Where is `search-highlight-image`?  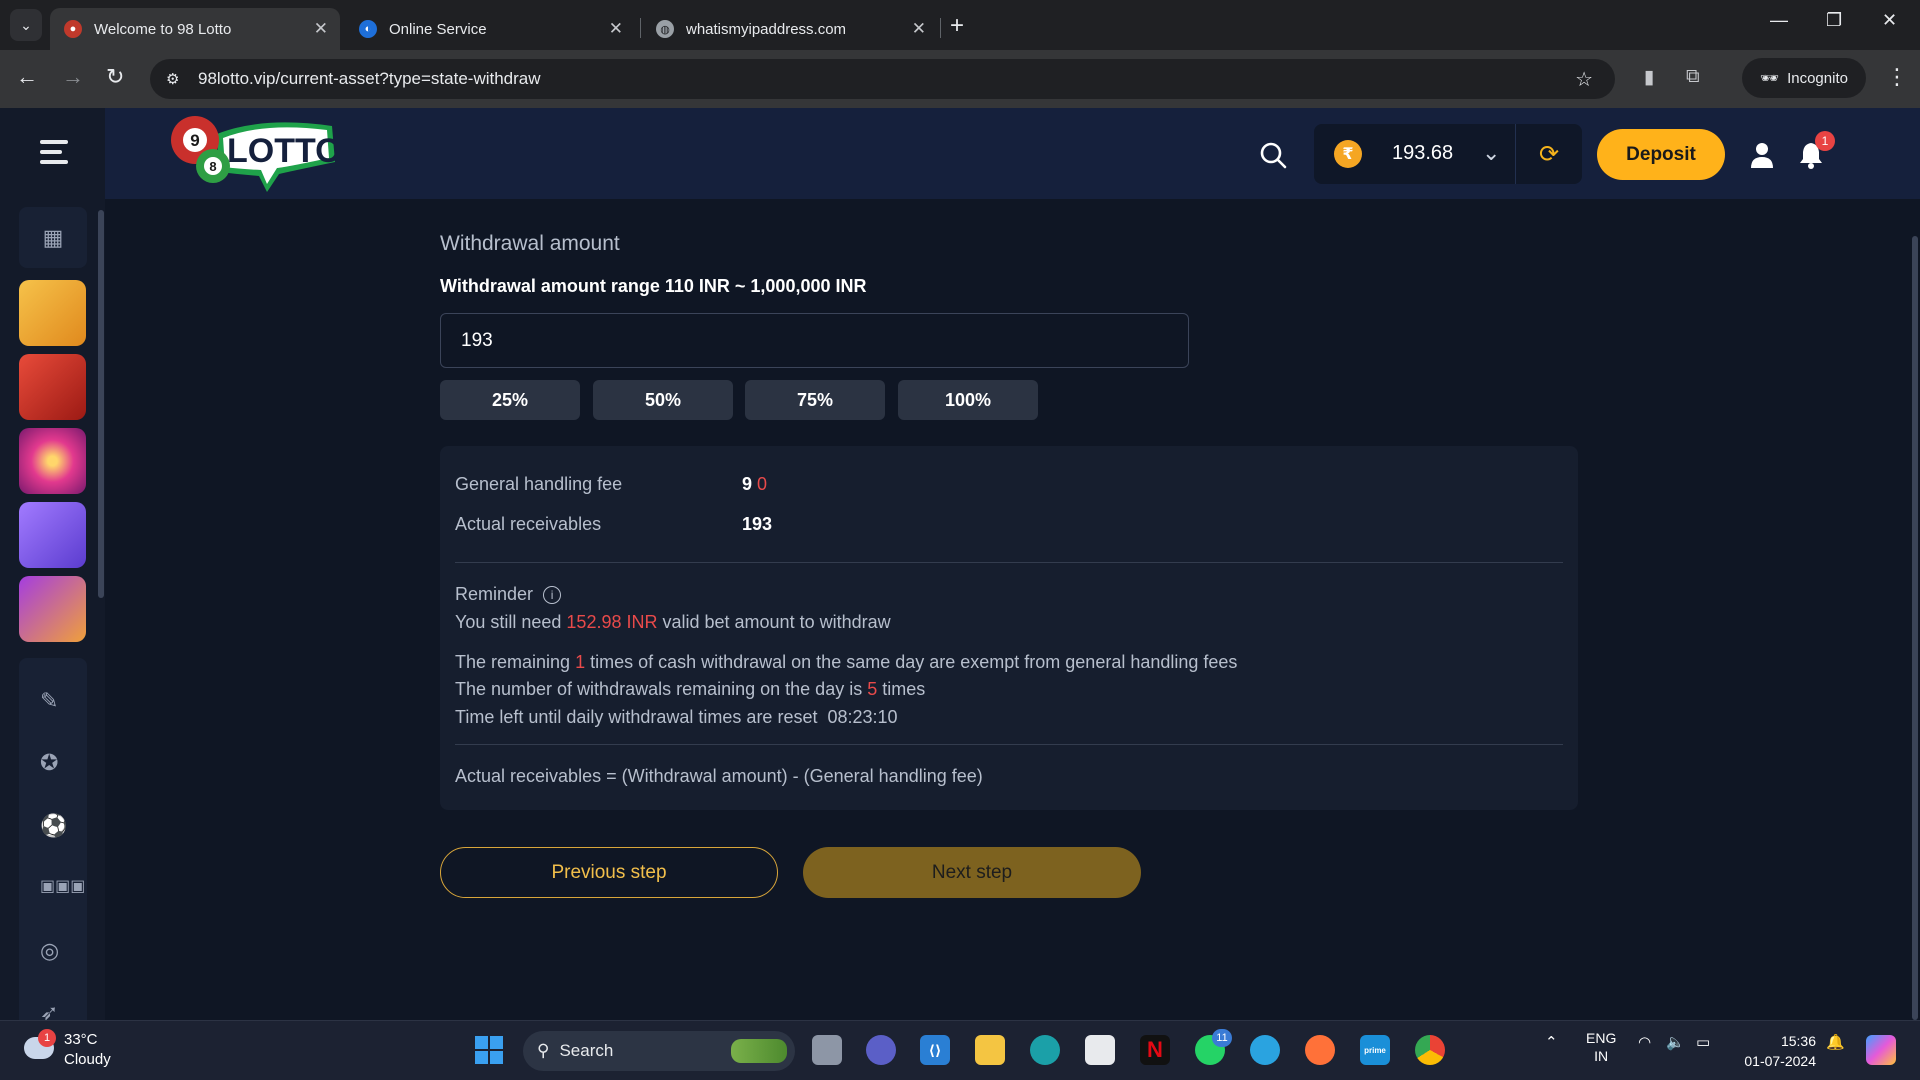 search-highlight-image is located at coordinates (759, 1051).